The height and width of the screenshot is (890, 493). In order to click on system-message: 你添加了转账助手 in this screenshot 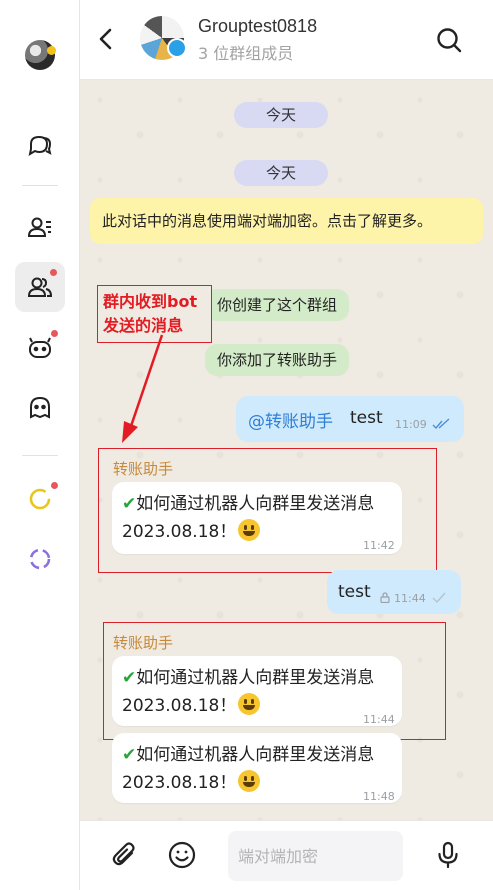, I will do `click(277, 360)`.